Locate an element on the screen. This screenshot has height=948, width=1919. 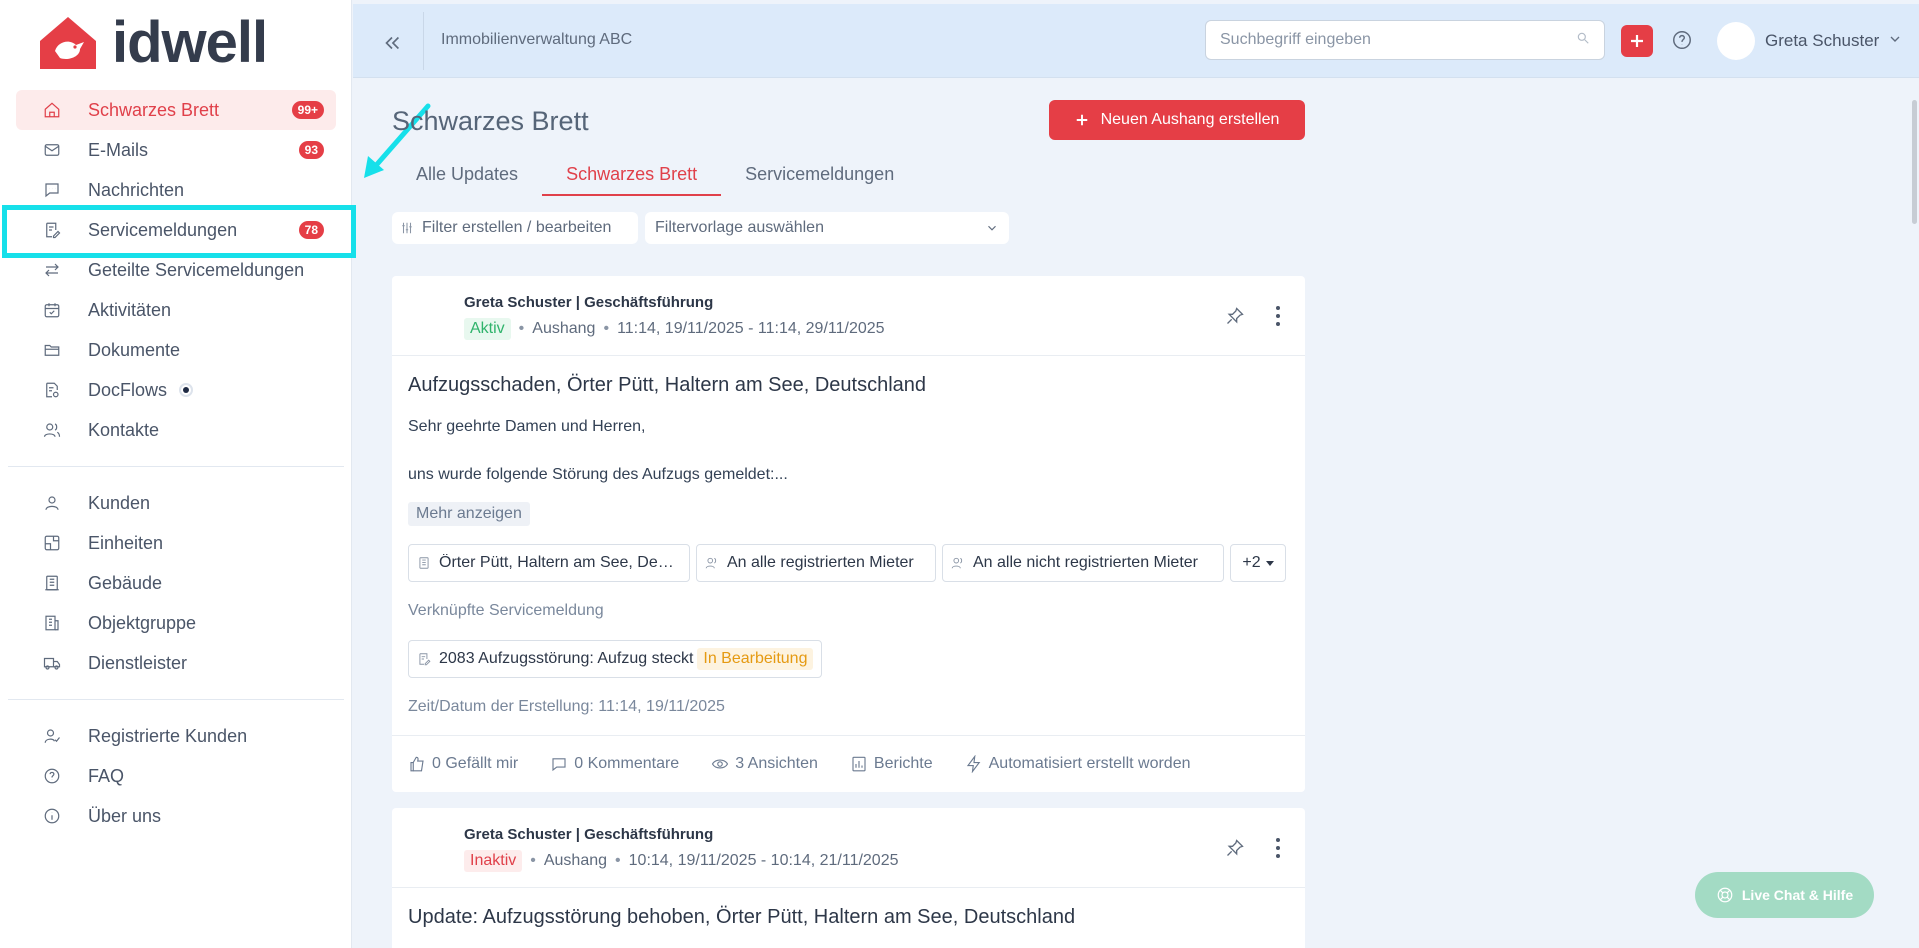
sidebar-item-dokumente: Dokumente is located at coordinates (176, 350).